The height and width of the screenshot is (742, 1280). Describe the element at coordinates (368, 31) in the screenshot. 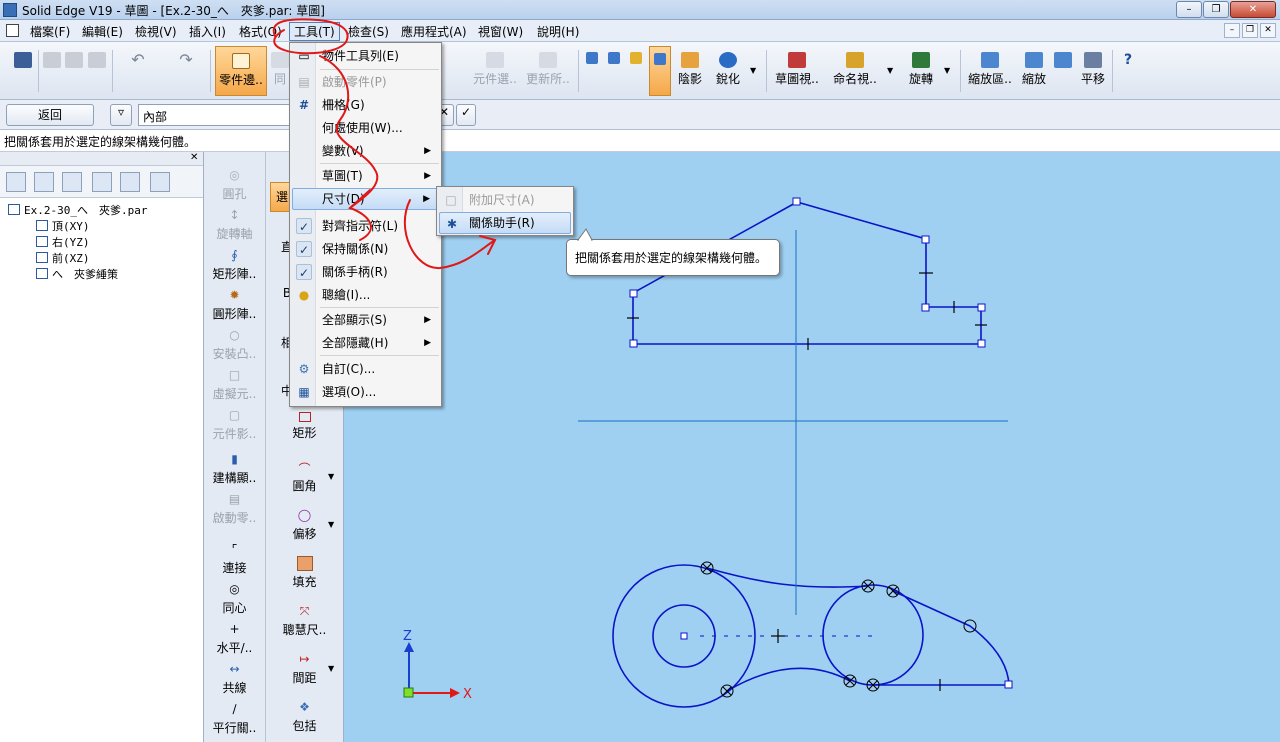

I see `menu-inspect: 檢查(S)` at that location.